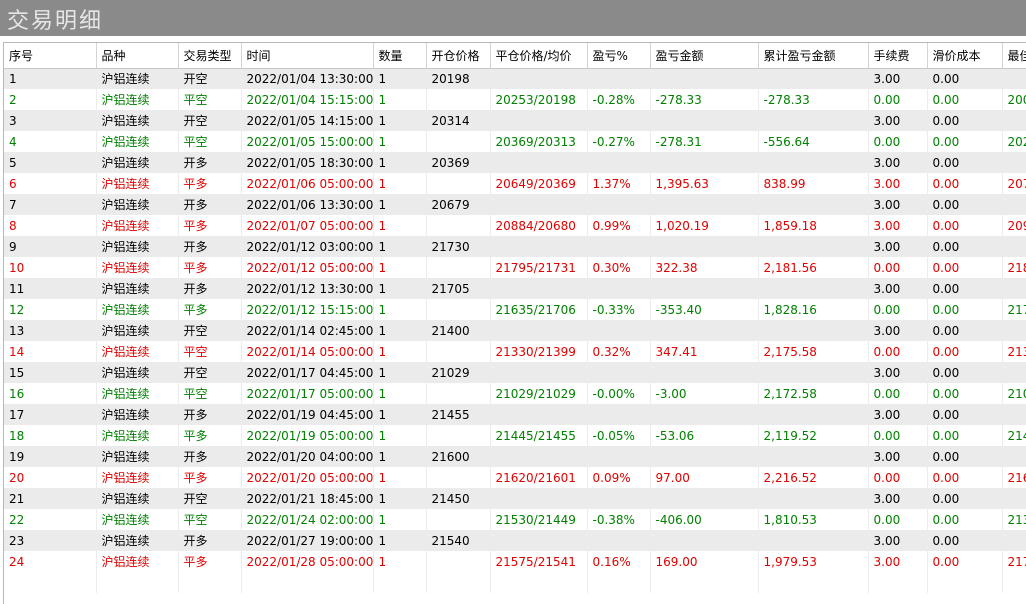 The height and width of the screenshot is (604, 1026). I want to click on table-row: 3 沪铝连续 开空 2022/01/05 14:15:00 1 20314 3.00 0.00, so click(515, 120).